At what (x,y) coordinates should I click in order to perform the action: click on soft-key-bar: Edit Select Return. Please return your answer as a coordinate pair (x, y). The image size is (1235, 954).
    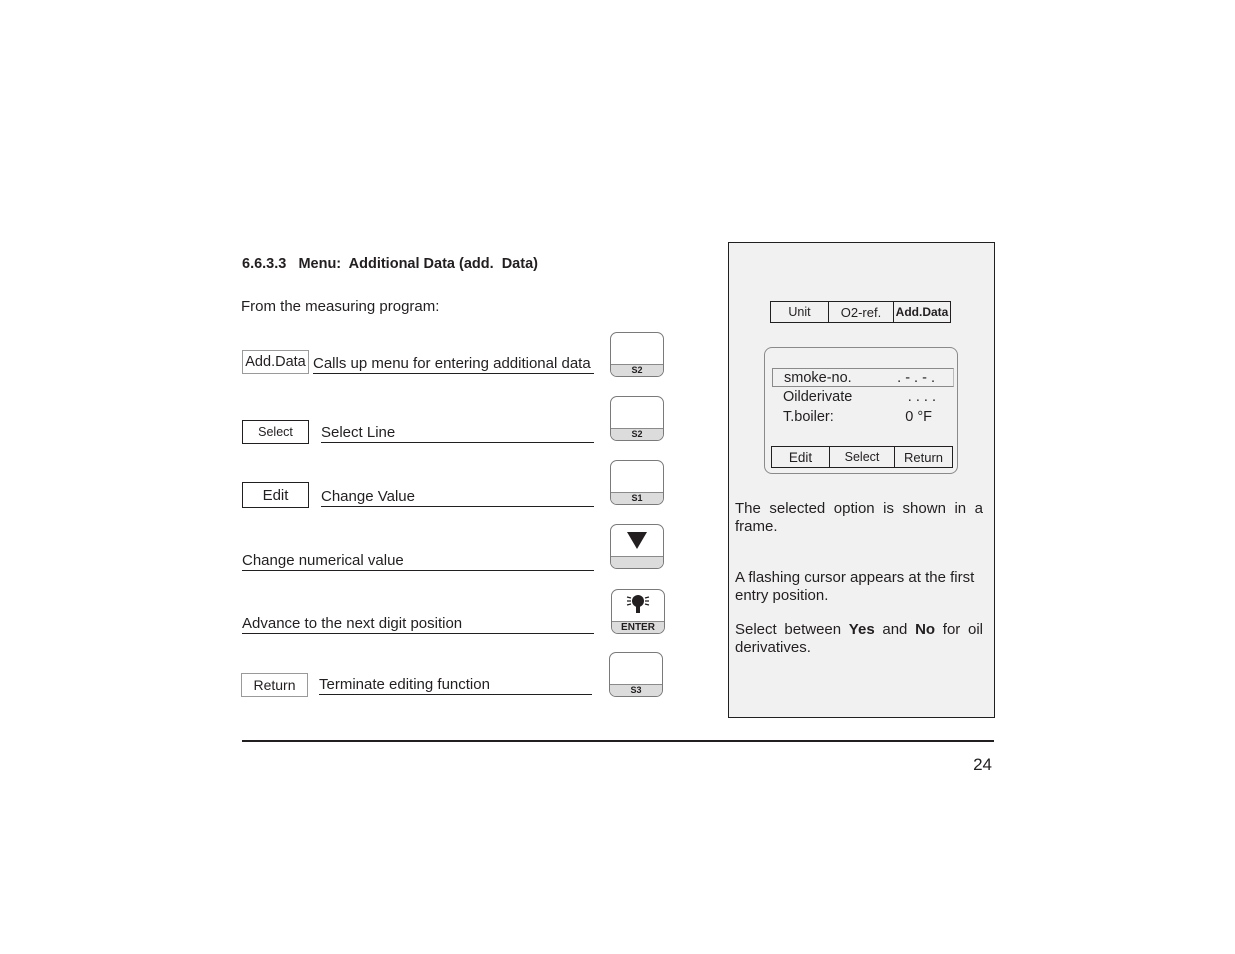
    Looking at the image, I should click on (862, 457).